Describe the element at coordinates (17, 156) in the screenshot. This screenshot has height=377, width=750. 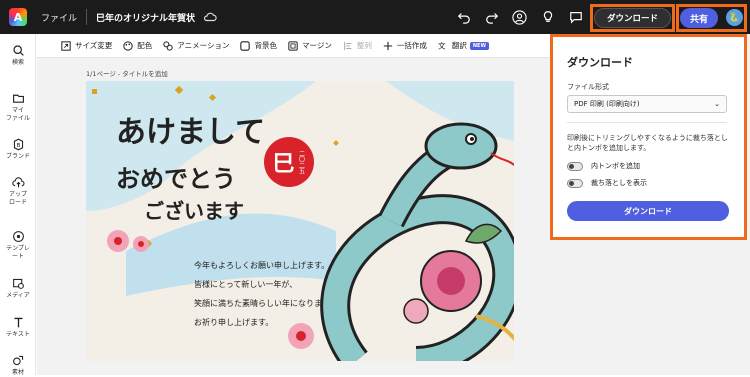
I see `sidebar-item-label: ブランド` at that location.